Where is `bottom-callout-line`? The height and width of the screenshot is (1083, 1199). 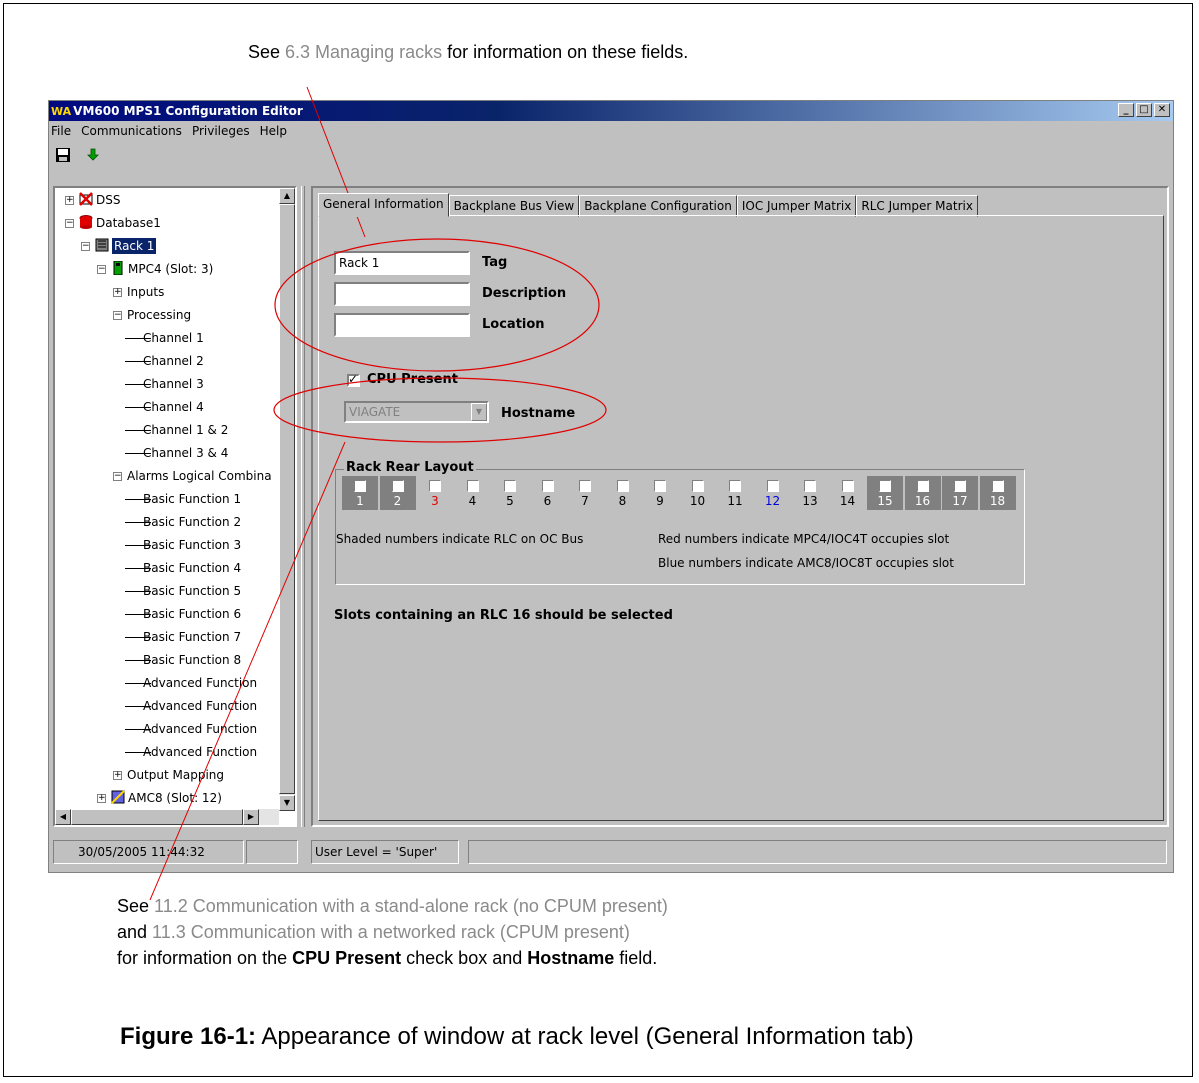
bottom-callout-line is located at coordinates (247, 671).